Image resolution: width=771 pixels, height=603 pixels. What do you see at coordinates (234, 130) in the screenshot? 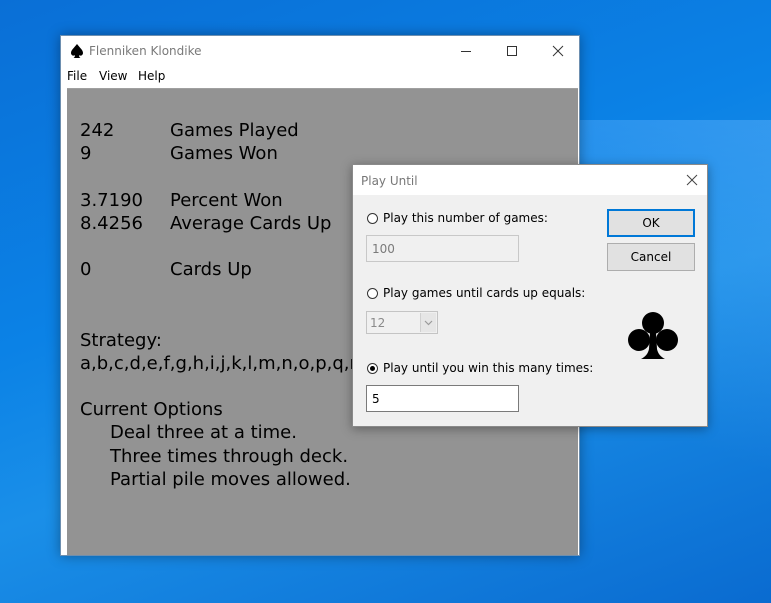
I see `games-played-label: Games Played` at bounding box center [234, 130].